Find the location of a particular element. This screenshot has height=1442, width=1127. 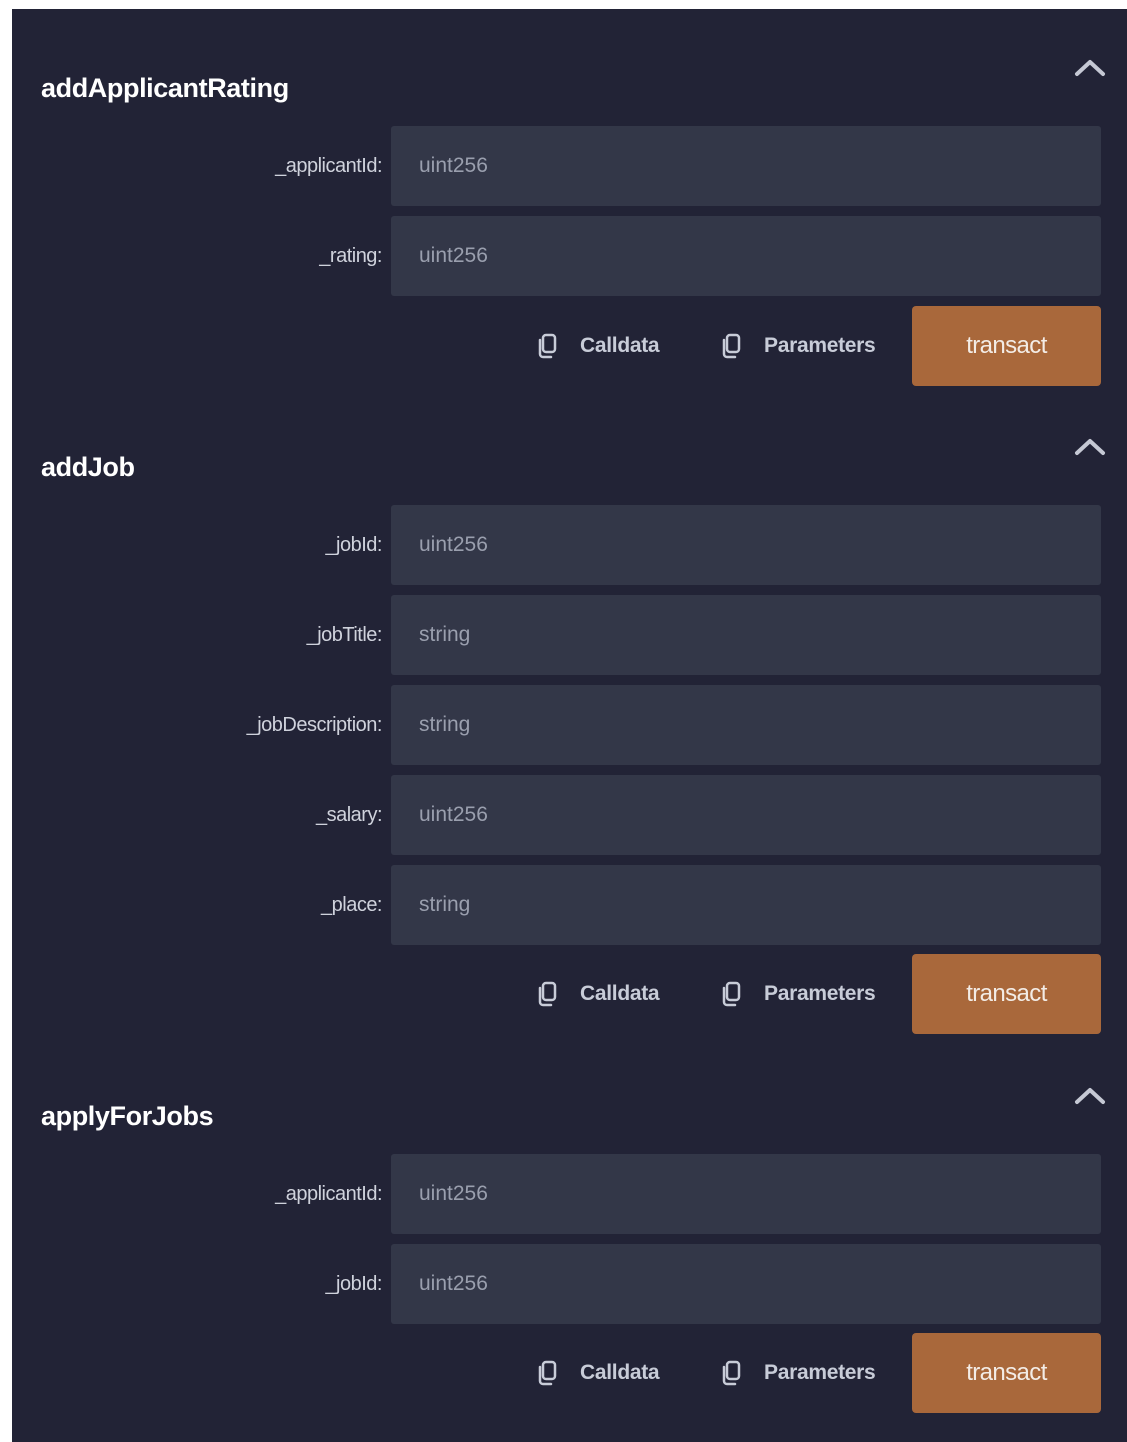

param-row: _jobDescription: is located at coordinates (569, 725).